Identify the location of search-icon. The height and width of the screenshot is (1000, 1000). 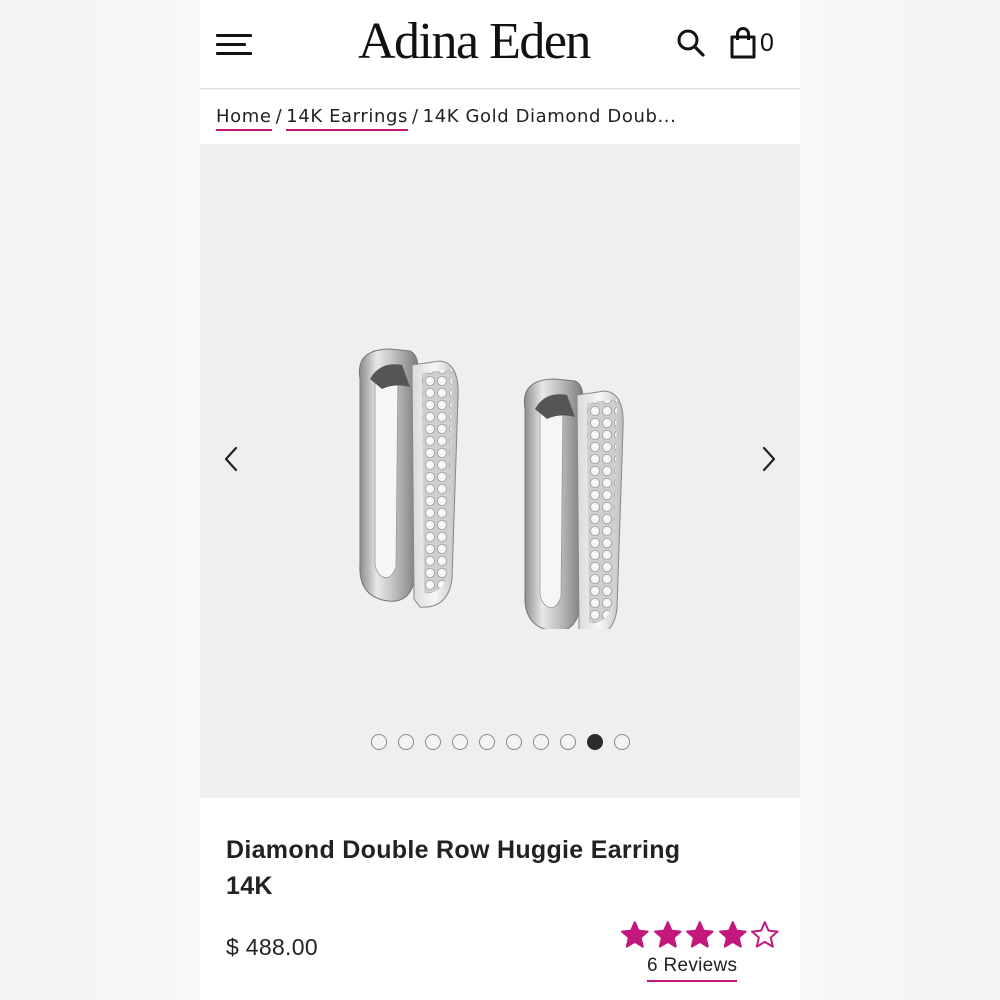
(691, 43).